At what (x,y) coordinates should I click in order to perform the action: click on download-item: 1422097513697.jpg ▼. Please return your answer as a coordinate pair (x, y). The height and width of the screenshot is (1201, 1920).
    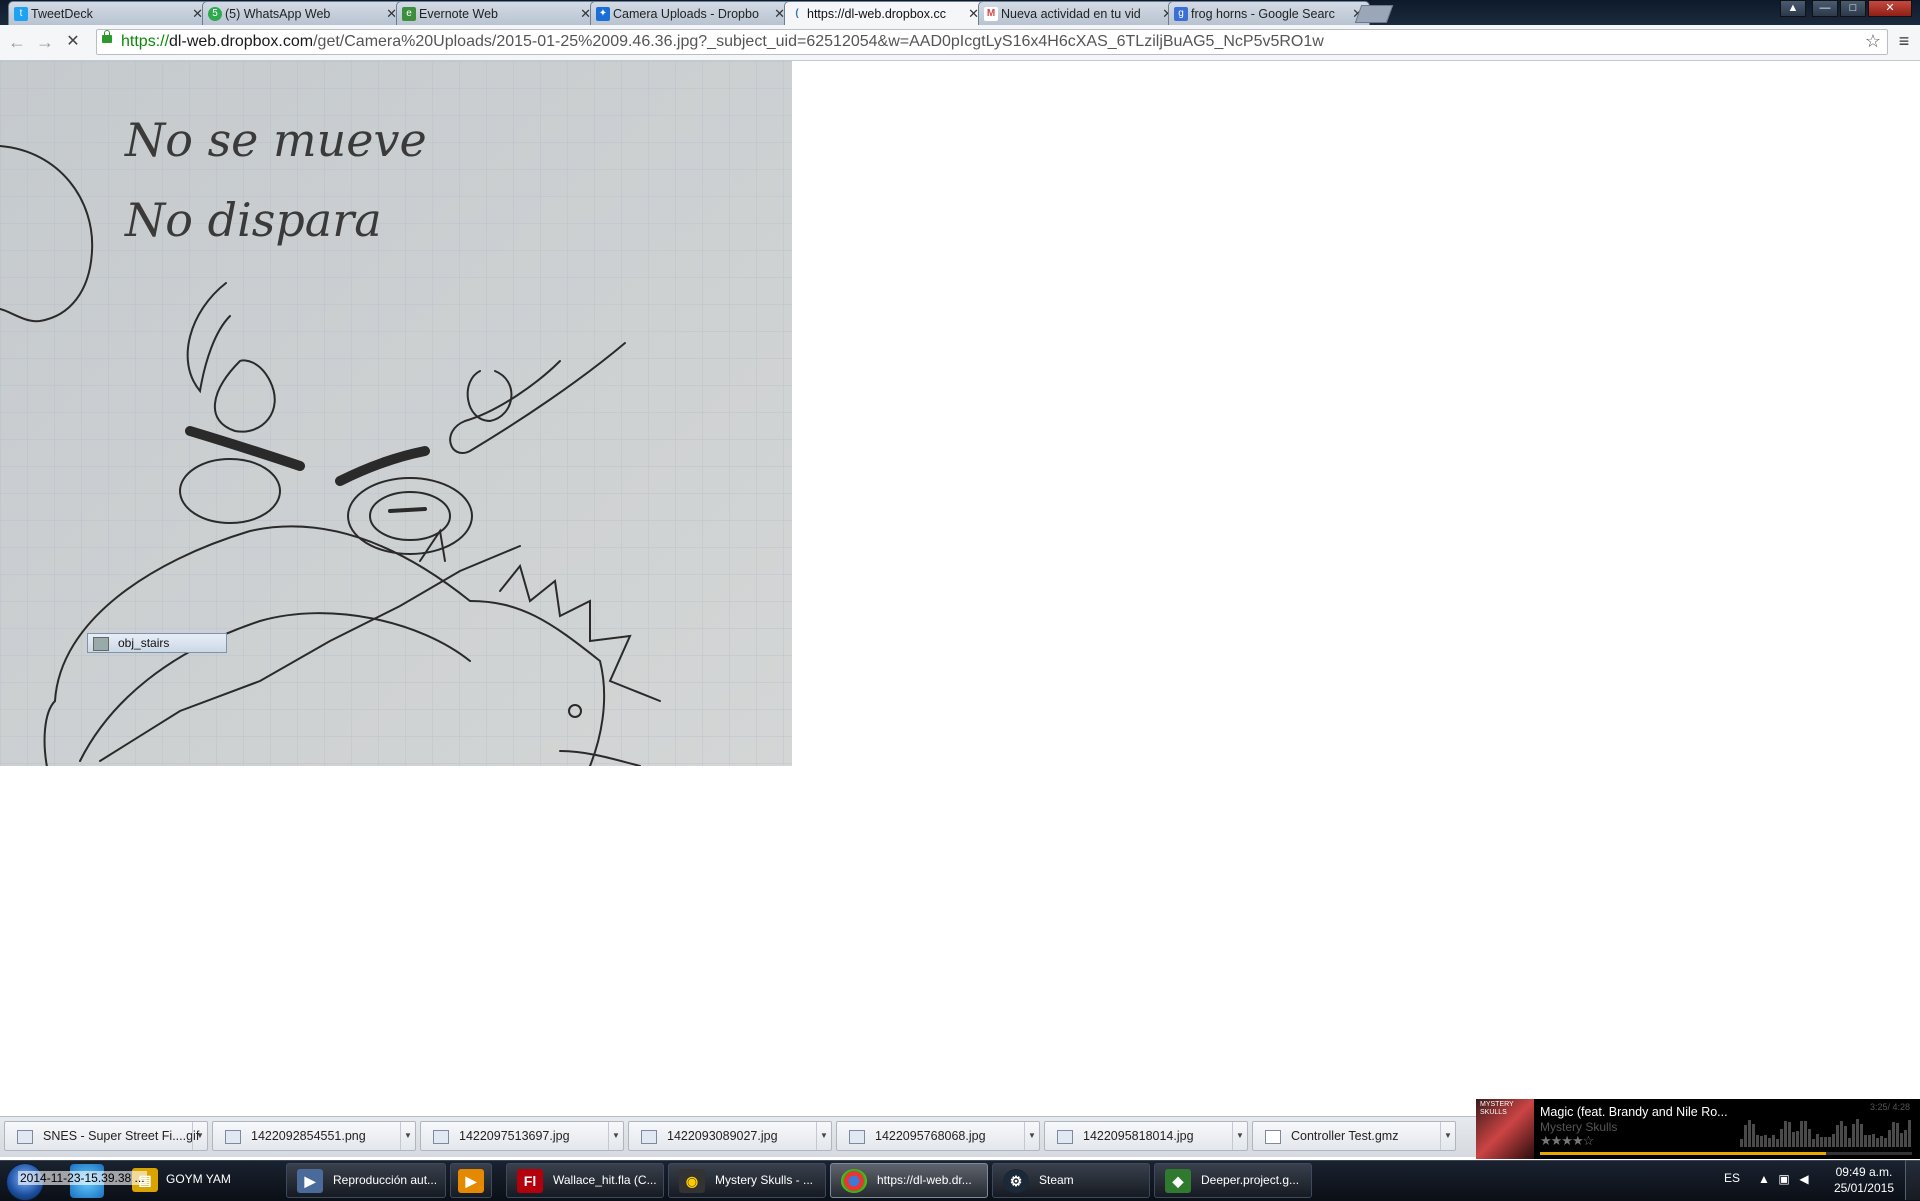
    Looking at the image, I should click on (522, 1136).